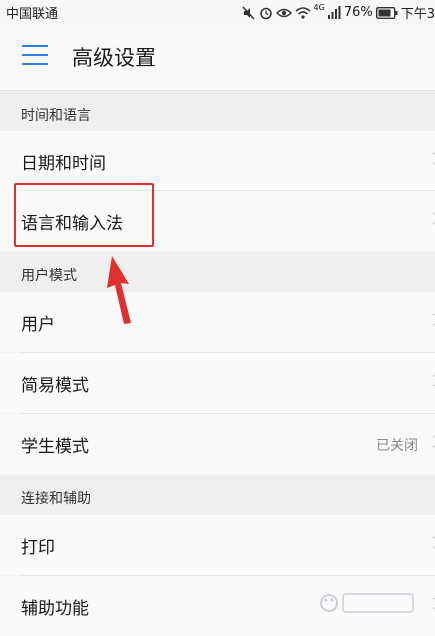 This screenshot has width=435, height=636. What do you see at coordinates (35, 56) in the screenshot?
I see `menu-icon` at bounding box center [35, 56].